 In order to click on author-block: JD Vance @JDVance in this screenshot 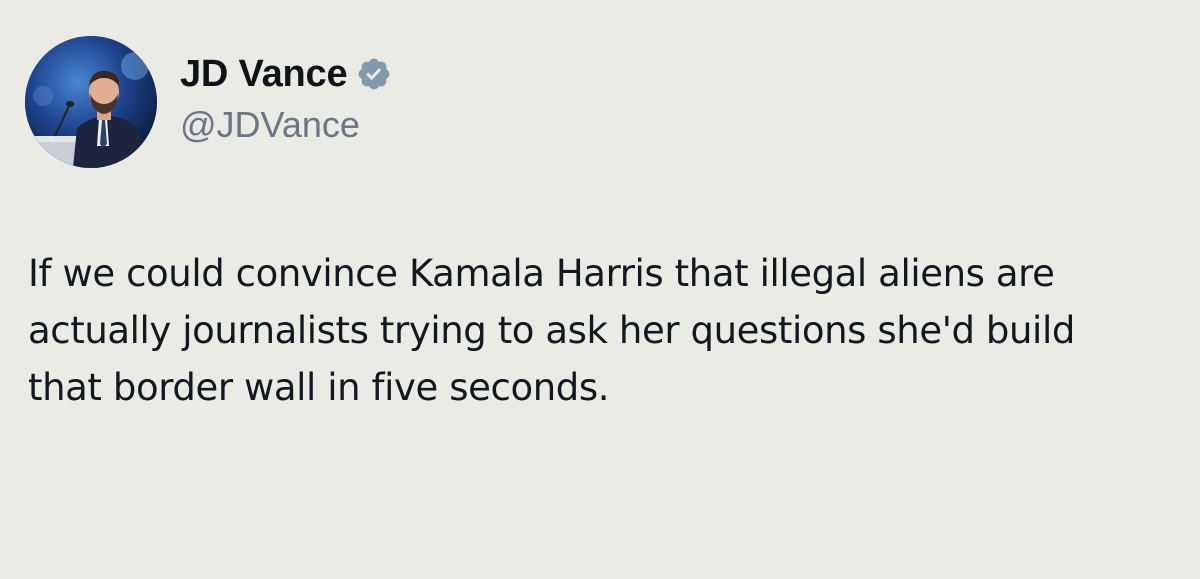, I will do `click(286, 98)`.